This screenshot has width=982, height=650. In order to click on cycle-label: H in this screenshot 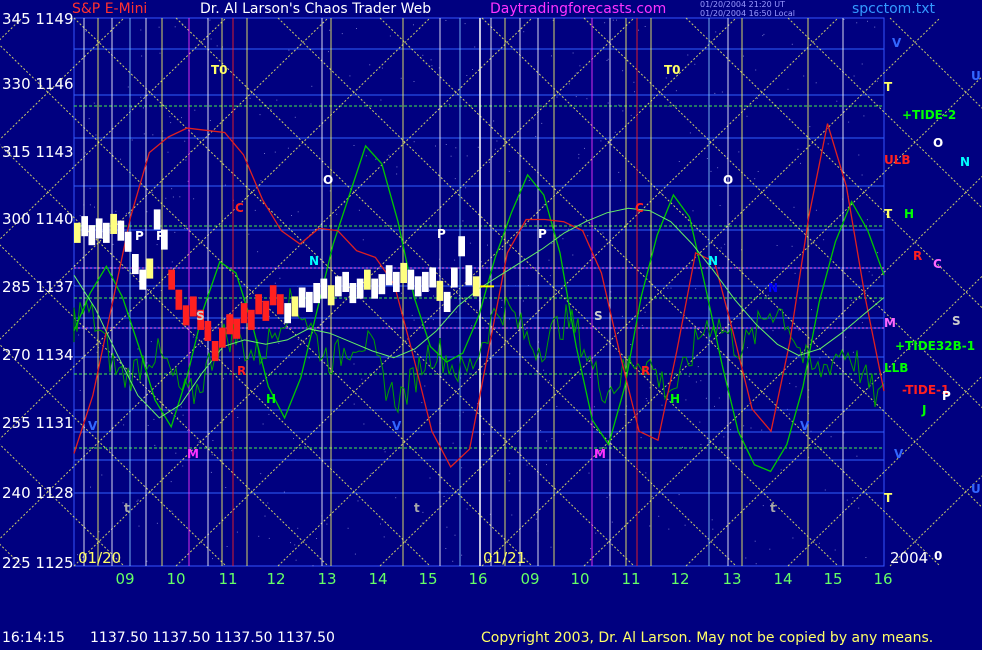, I will do `click(271, 399)`.